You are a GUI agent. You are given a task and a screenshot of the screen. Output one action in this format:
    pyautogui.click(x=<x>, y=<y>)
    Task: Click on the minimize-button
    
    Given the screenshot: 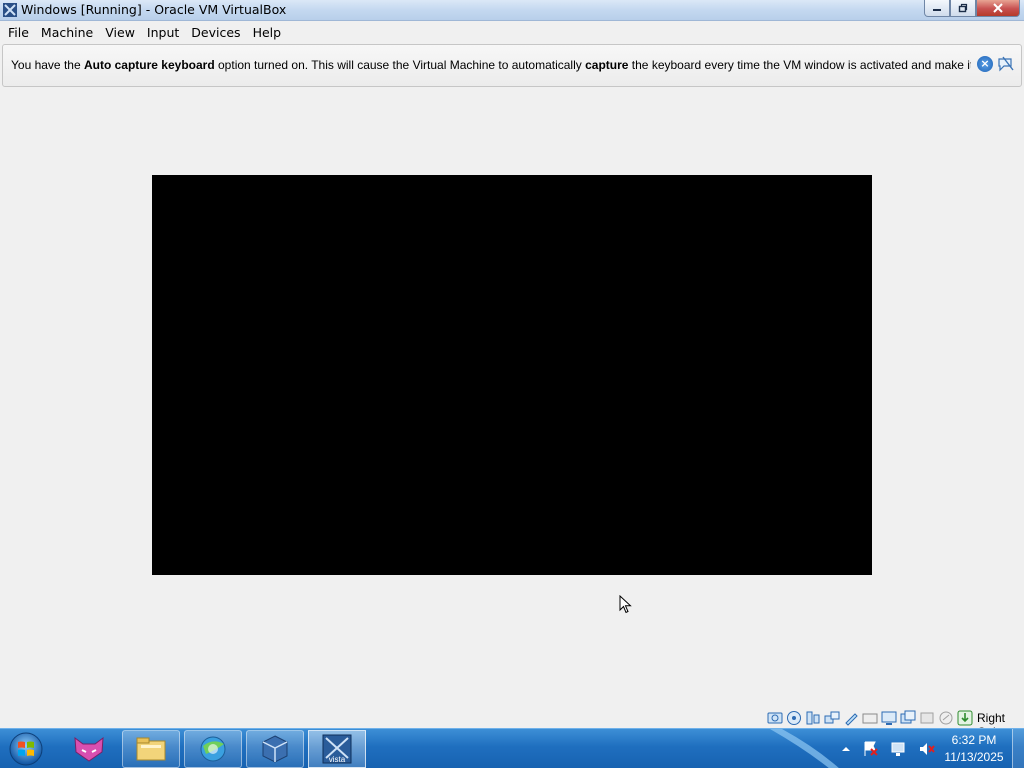 What is the action you would take?
    pyautogui.click(x=937, y=8)
    